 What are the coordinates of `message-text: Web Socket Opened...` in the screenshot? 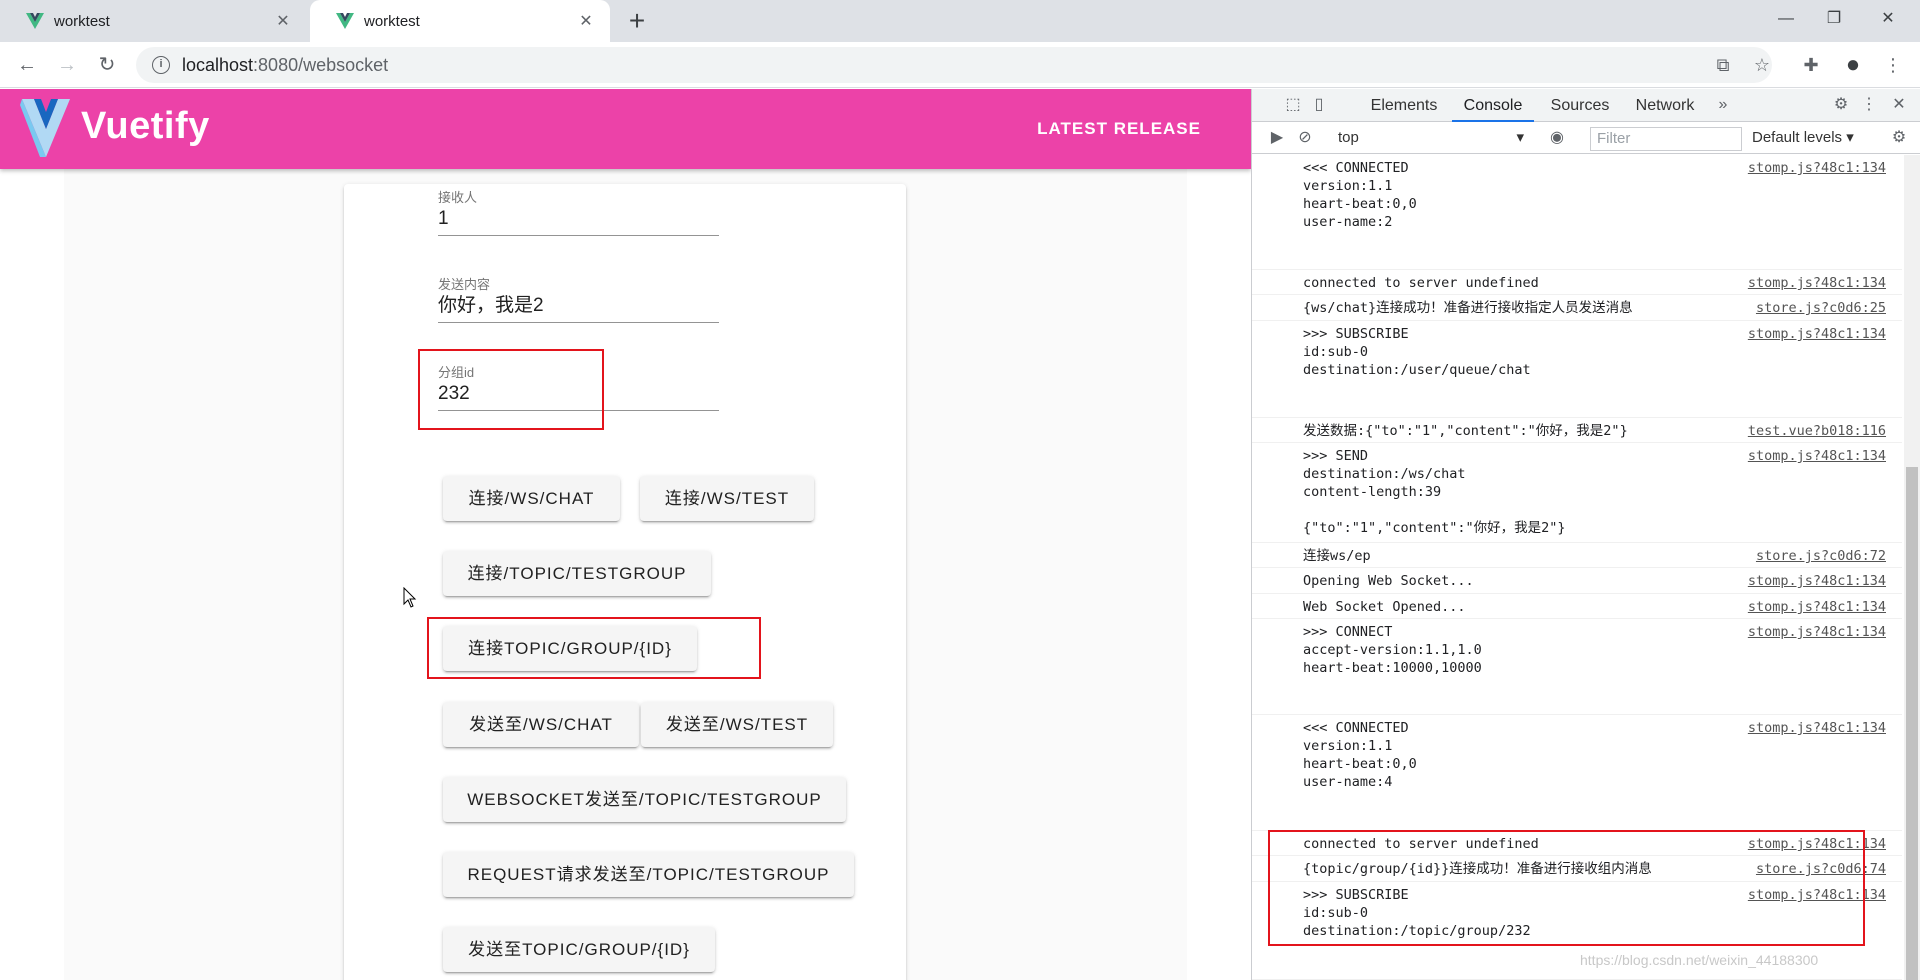 It's located at (1384, 607).